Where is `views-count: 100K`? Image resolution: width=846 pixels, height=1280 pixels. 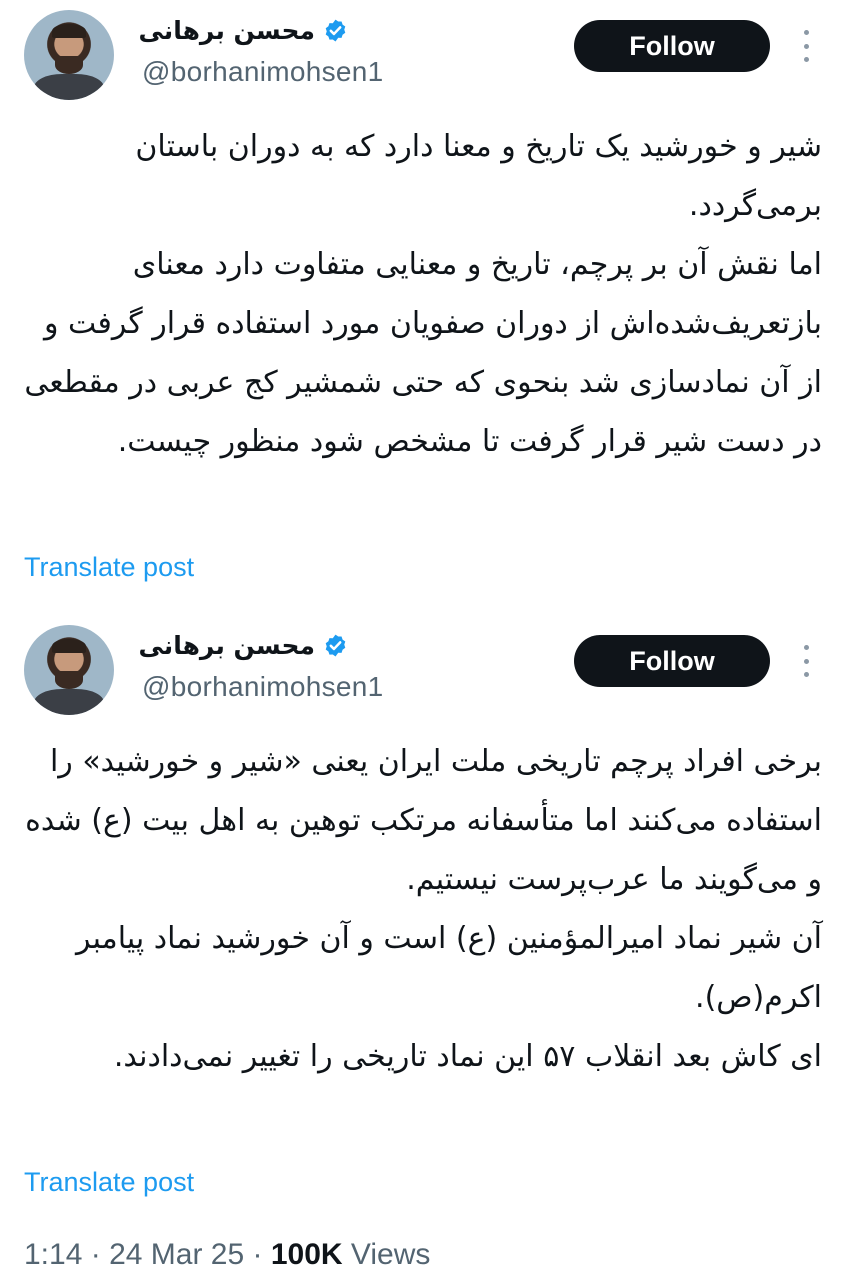
views-count: 100K is located at coordinates (306, 1254).